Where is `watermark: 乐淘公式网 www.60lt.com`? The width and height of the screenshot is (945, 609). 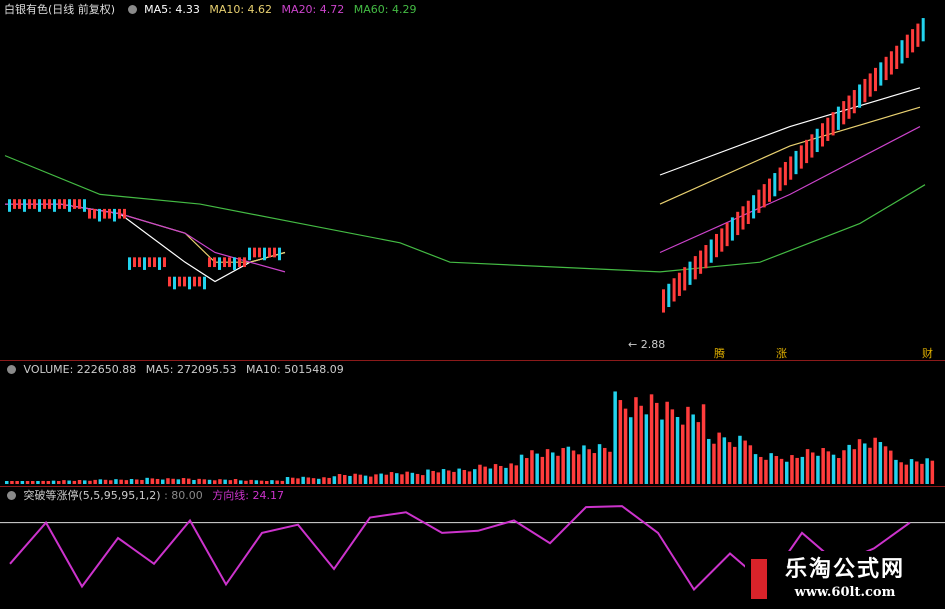
watermark: 乐淘公式网 www.60lt.com is located at coordinates (845, 580).